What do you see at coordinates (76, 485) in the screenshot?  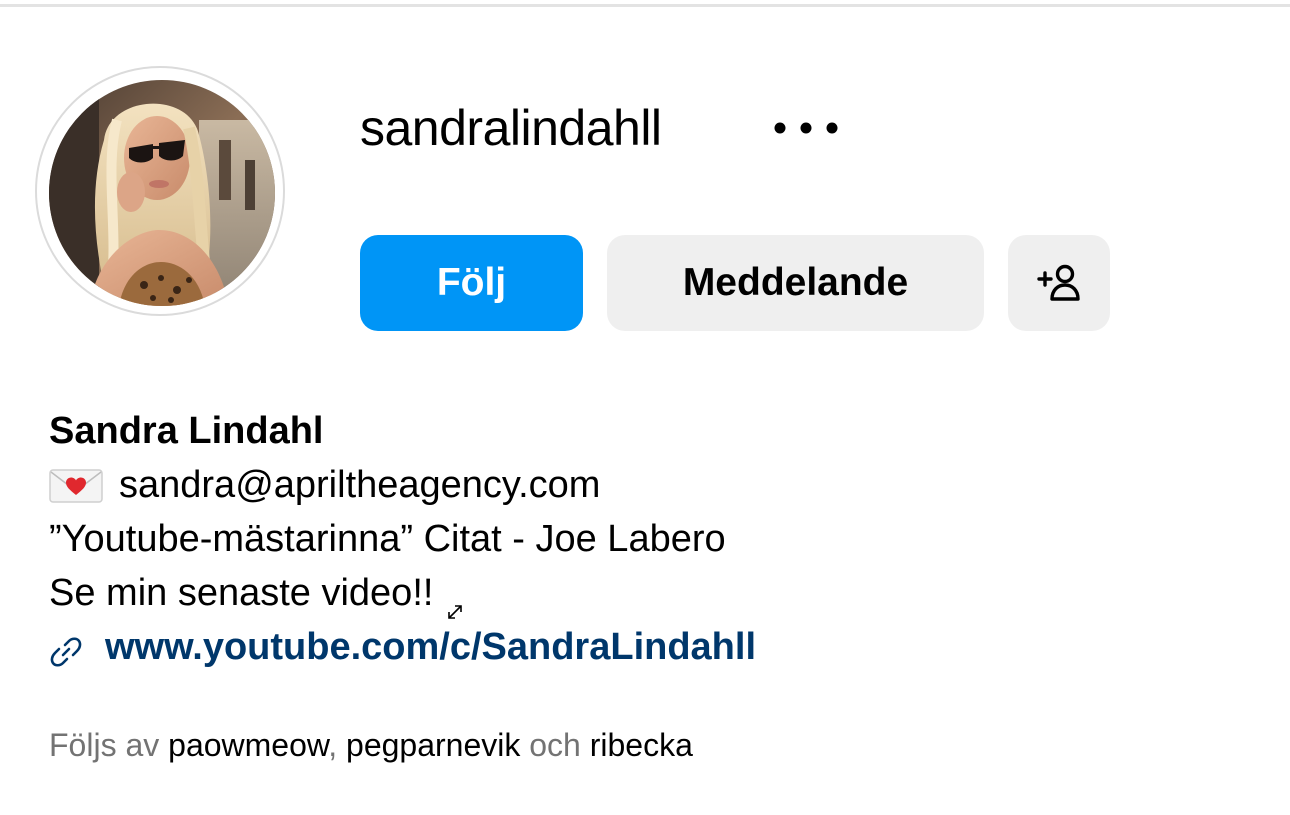 I see `love-letter-icon` at bounding box center [76, 485].